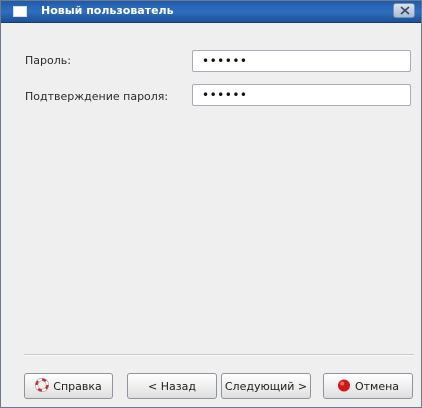 Image resolution: width=422 pixels, height=408 pixels. I want to click on close-button, so click(404, 10).